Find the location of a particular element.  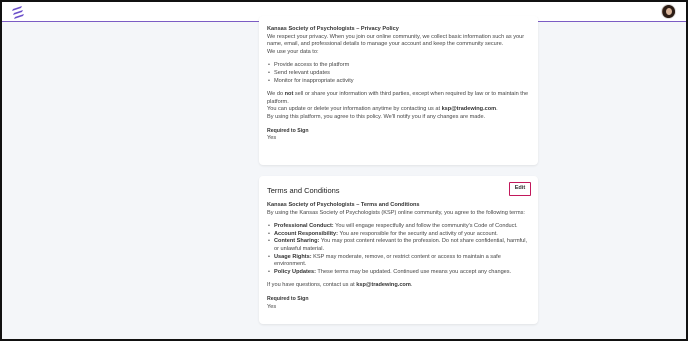

privacy-use-line: We use your data to: is located at coordinates (293, 51).